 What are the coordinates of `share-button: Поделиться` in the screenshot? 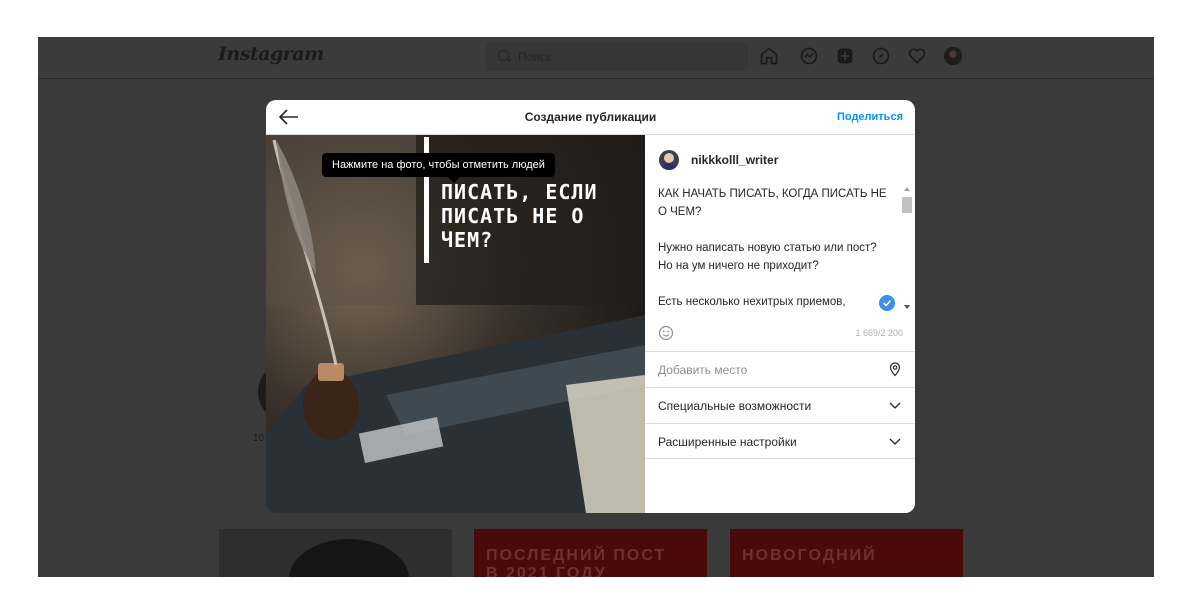 It's located at (870, 117).